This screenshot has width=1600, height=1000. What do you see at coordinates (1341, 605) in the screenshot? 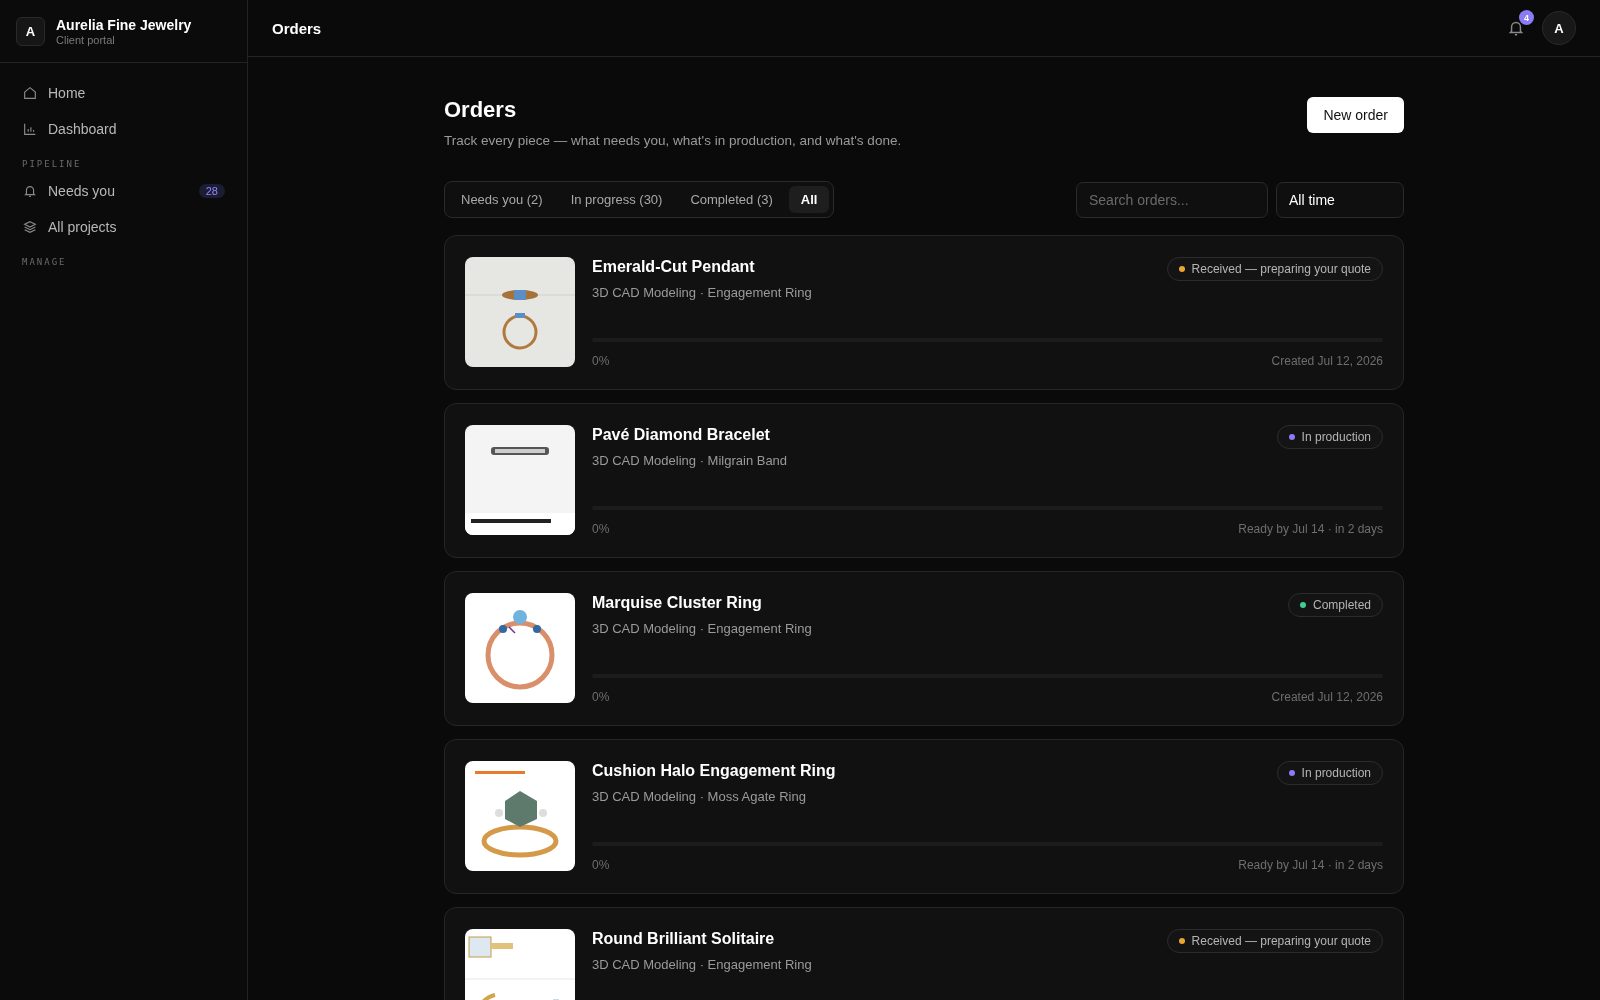
I see `status-label: Completed` at bounding box center [1341, 605].